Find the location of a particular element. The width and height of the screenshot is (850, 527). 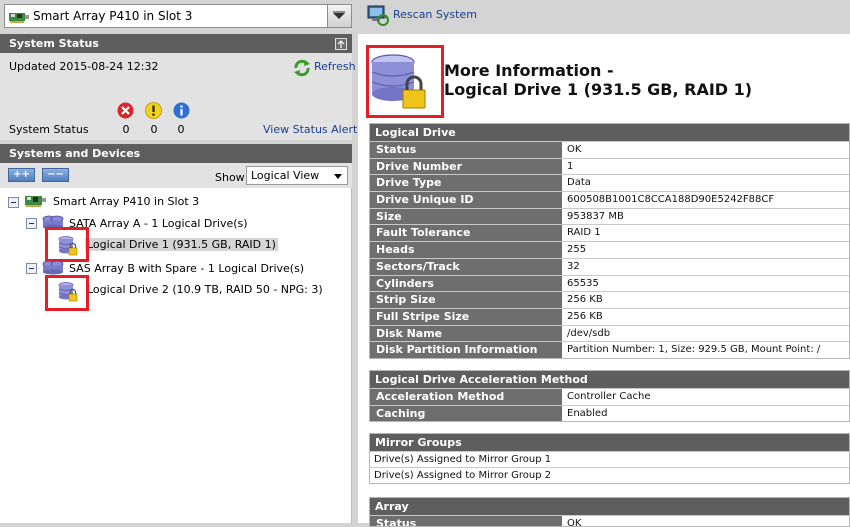

property-row: Cylinders 65535 is located at coordinates (609, 283).